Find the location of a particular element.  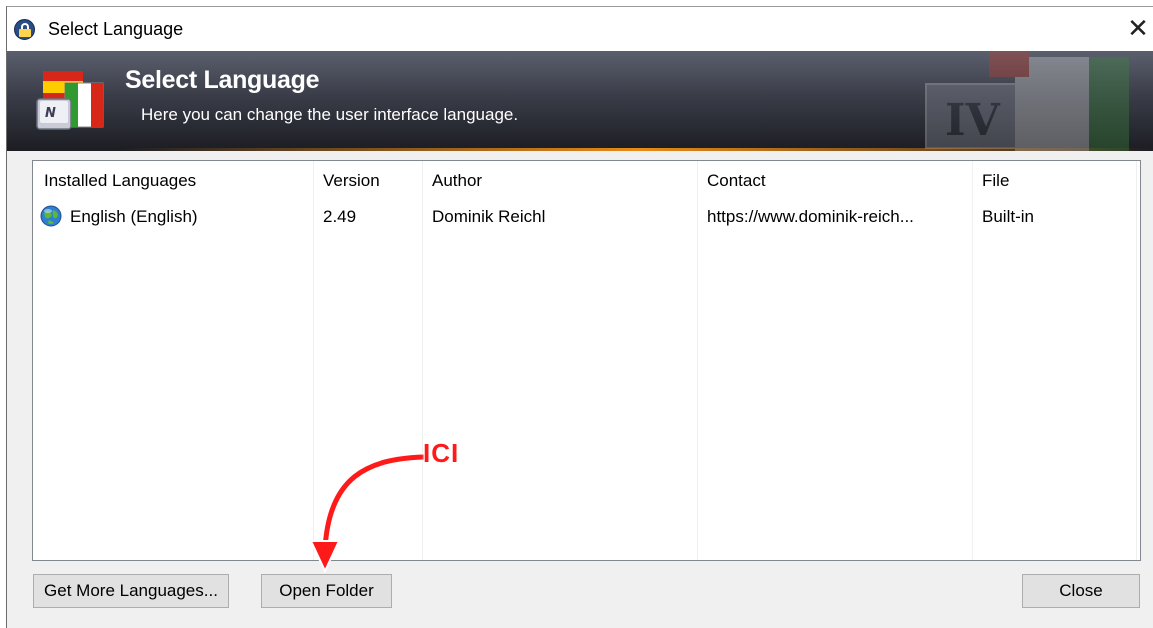

banner-accent-line is located at coordinates (580, 149).